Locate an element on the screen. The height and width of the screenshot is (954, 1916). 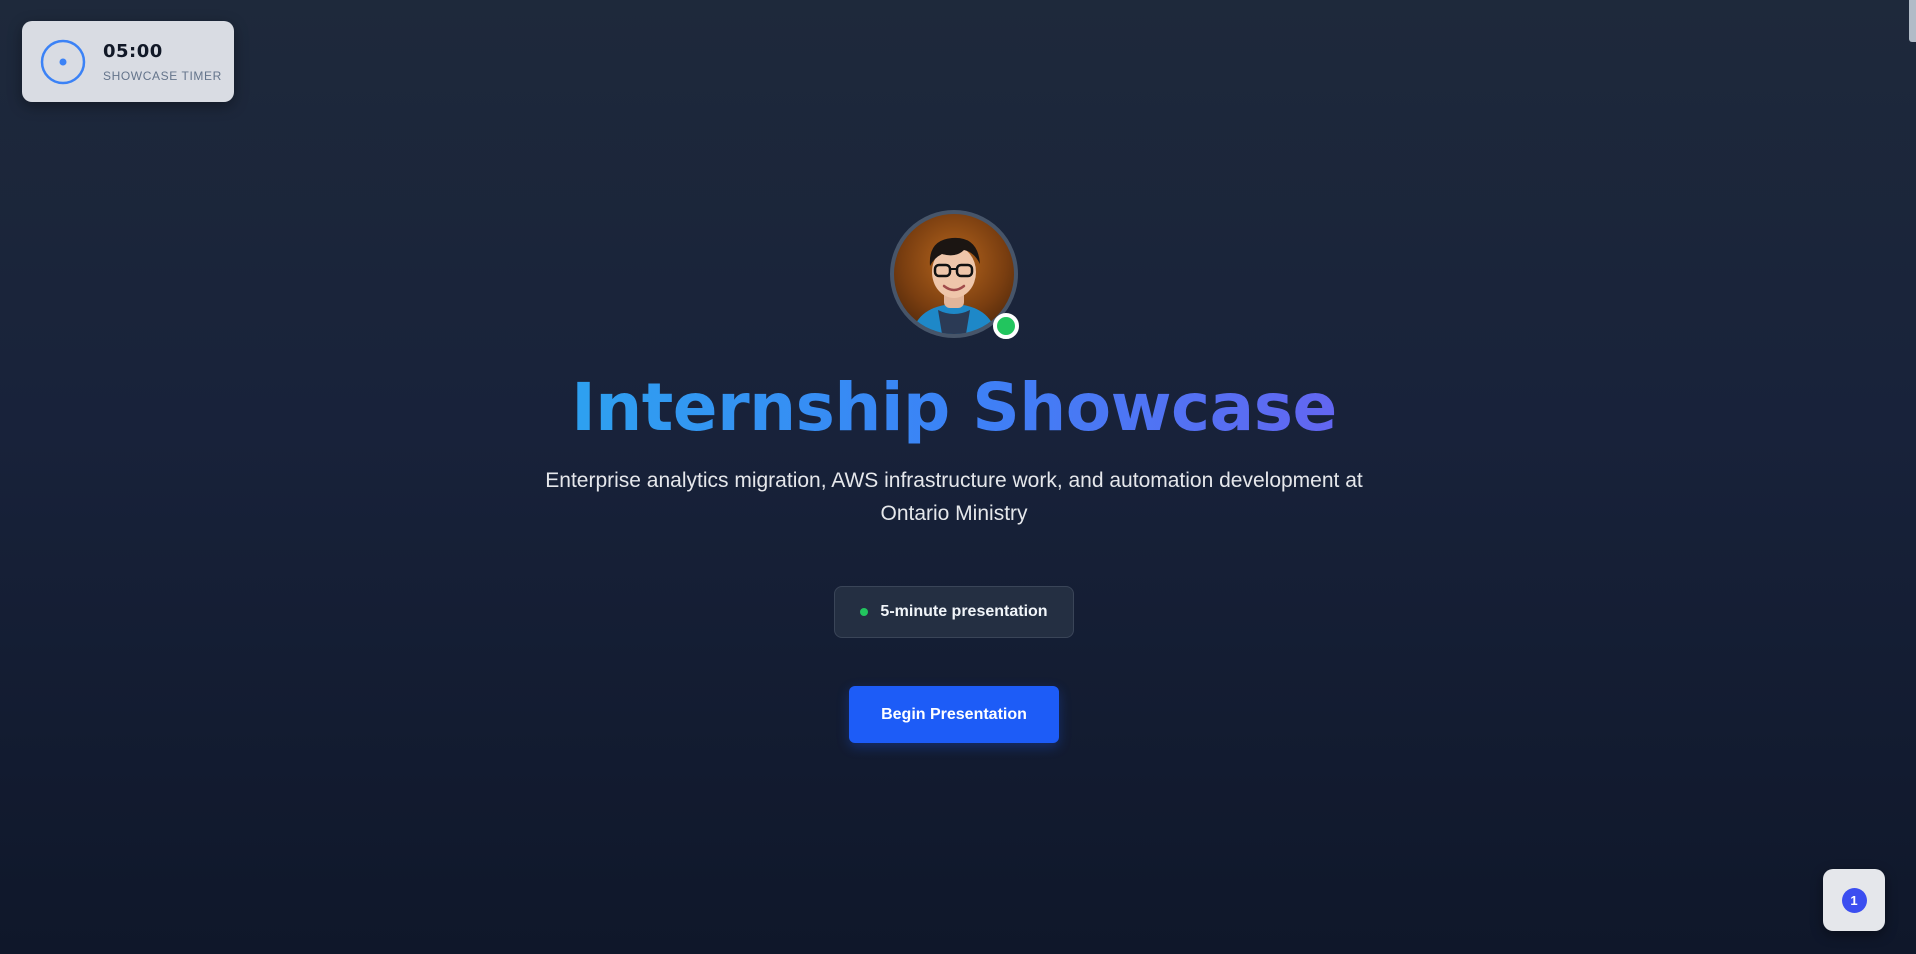
page-scrollbar is located at coordinates (1912, 21).